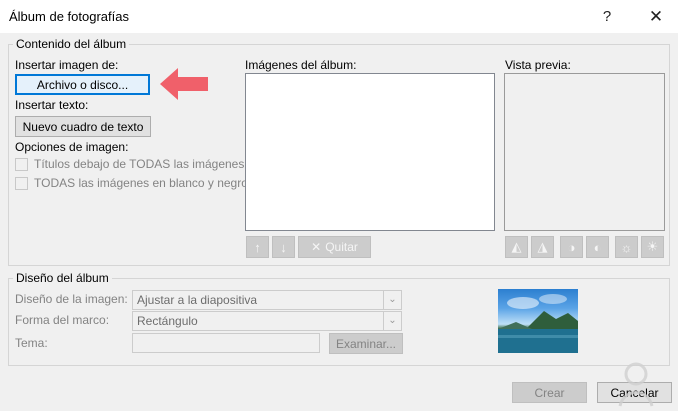 Image resolution: width=678 pixels, height=411 pixels. I want to click on rotate-right-button: ◮, so click(542, 247).